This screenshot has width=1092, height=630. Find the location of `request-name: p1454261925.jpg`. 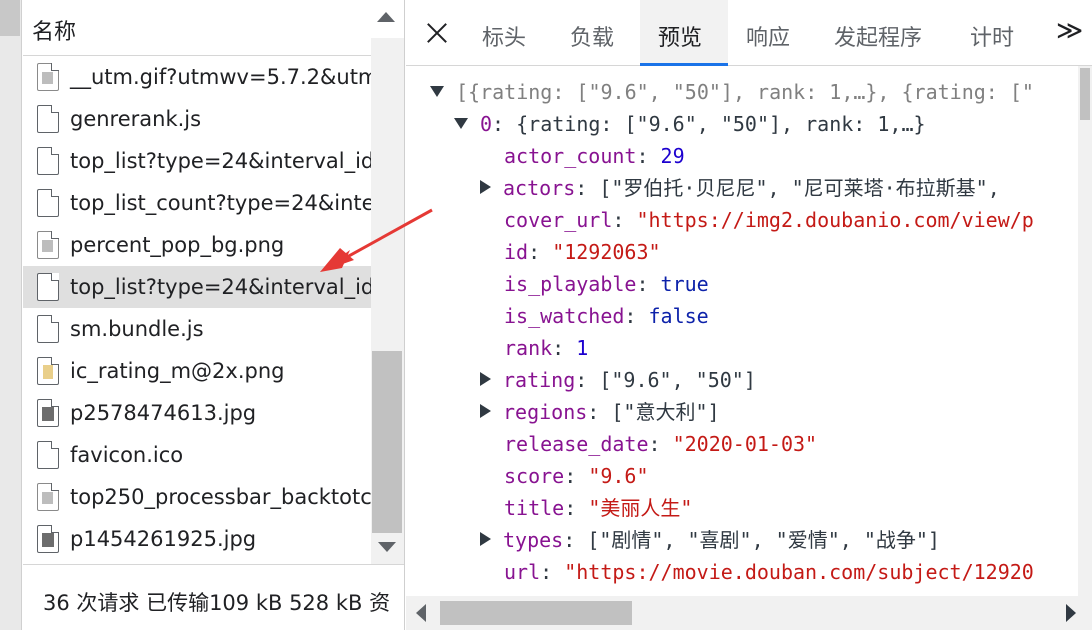

request-name: p1454261925.jpg is located at coordinates (163, 539).